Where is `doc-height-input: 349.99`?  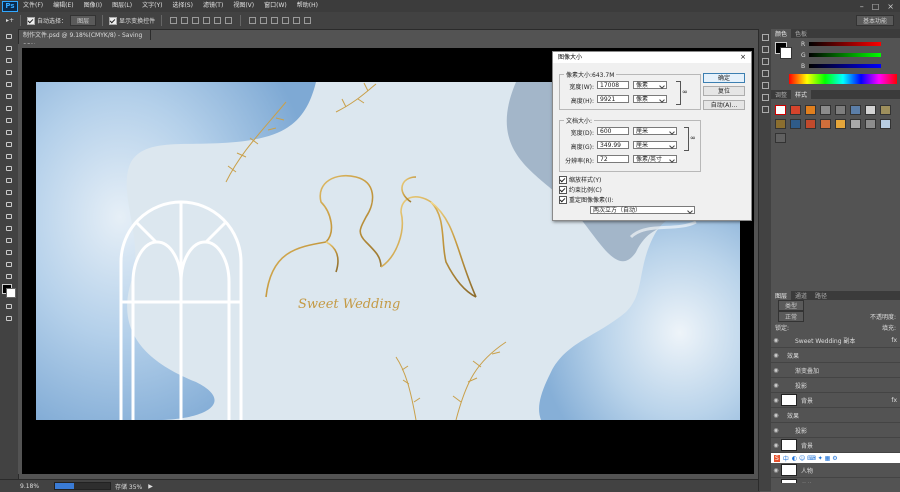 doc-height-input: 349.99 is located at coordinates (613, 145).